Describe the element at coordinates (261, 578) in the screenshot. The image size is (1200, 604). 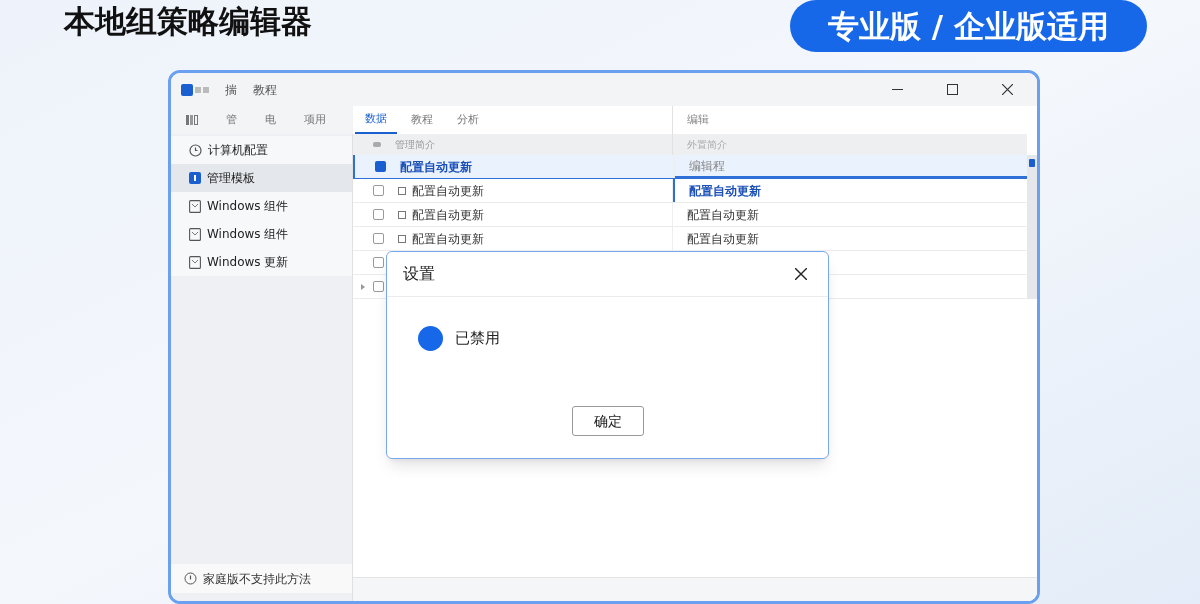
I see `status-note: 家庭版不支持此方法` at that location.